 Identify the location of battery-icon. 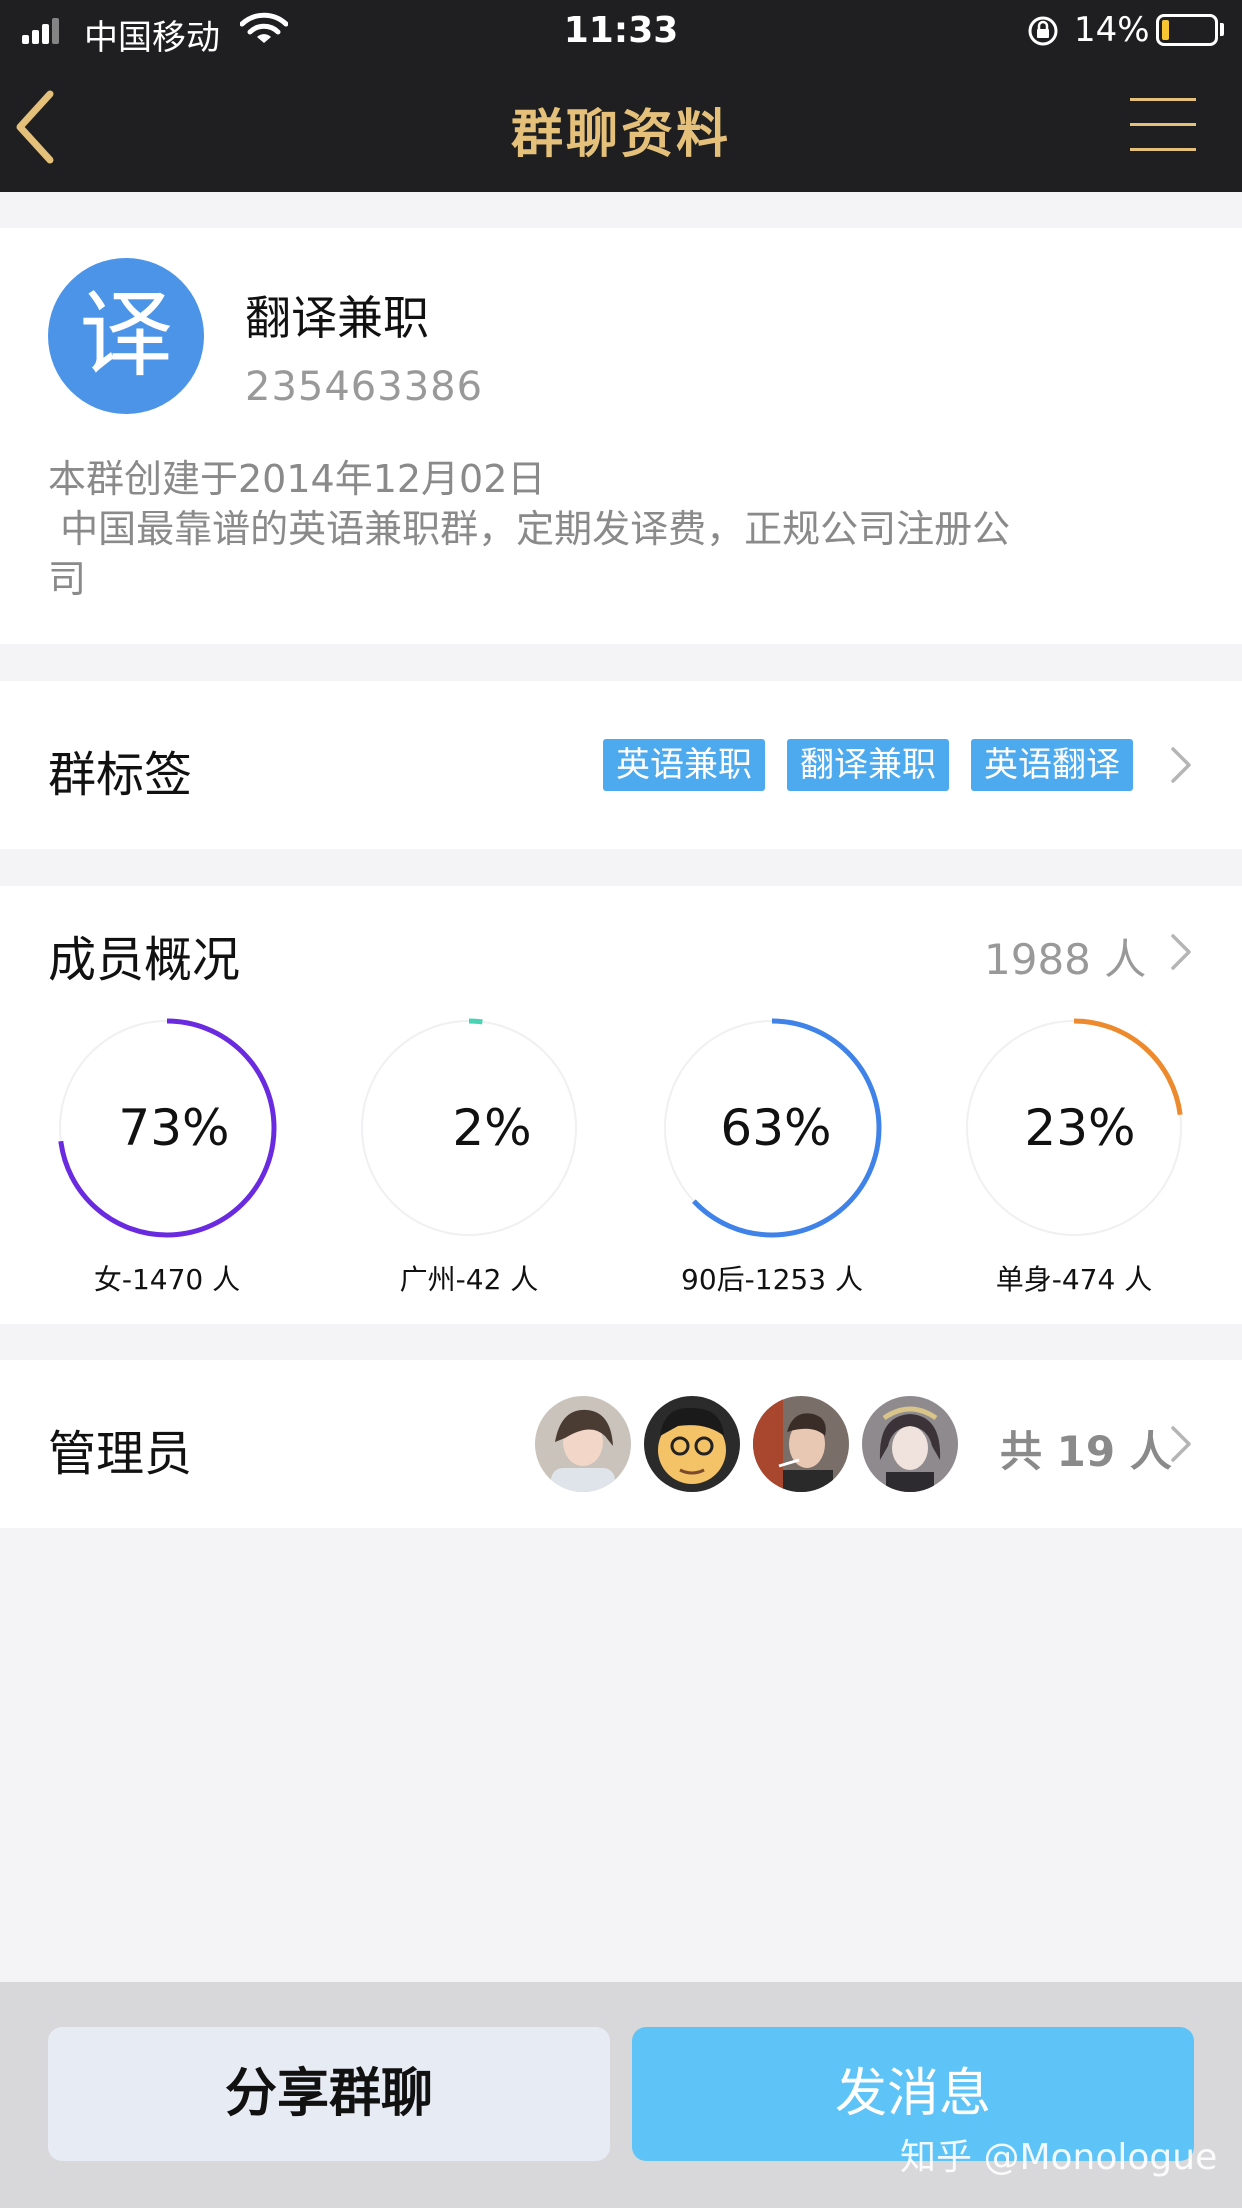
(1187, 30).